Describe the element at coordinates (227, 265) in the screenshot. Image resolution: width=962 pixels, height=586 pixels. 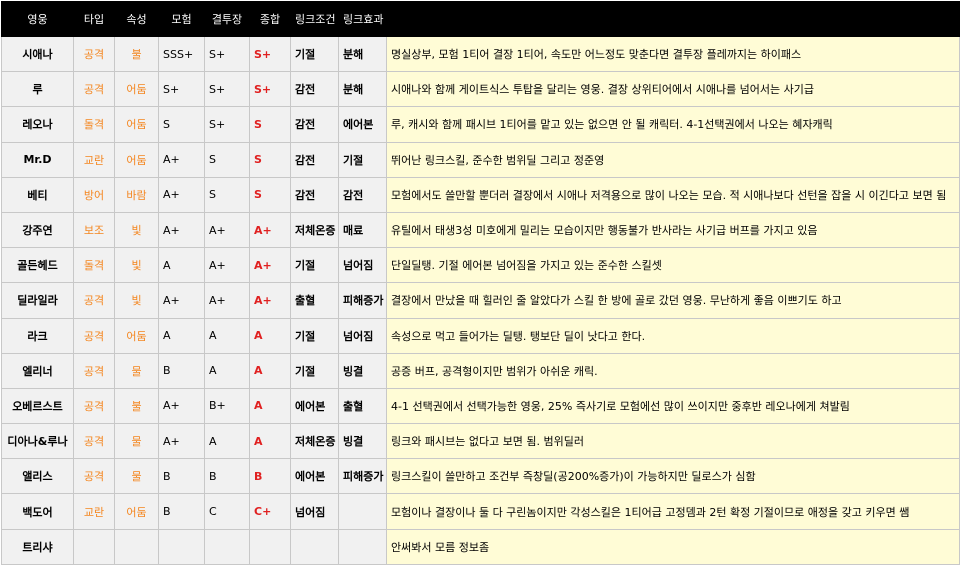
I see `grade-duel: A+` at that location.